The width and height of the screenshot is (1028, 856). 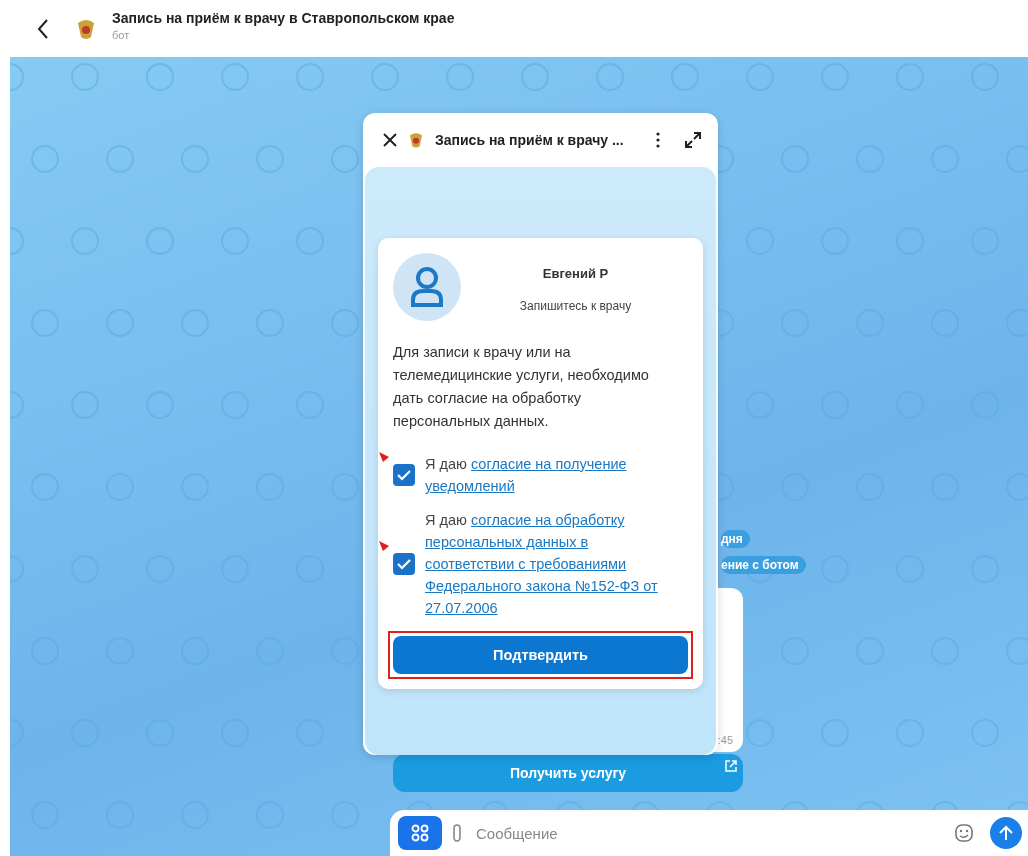 I want to click on card-subtitle: Запишитесь к врачу, so click(x=575, y=306).